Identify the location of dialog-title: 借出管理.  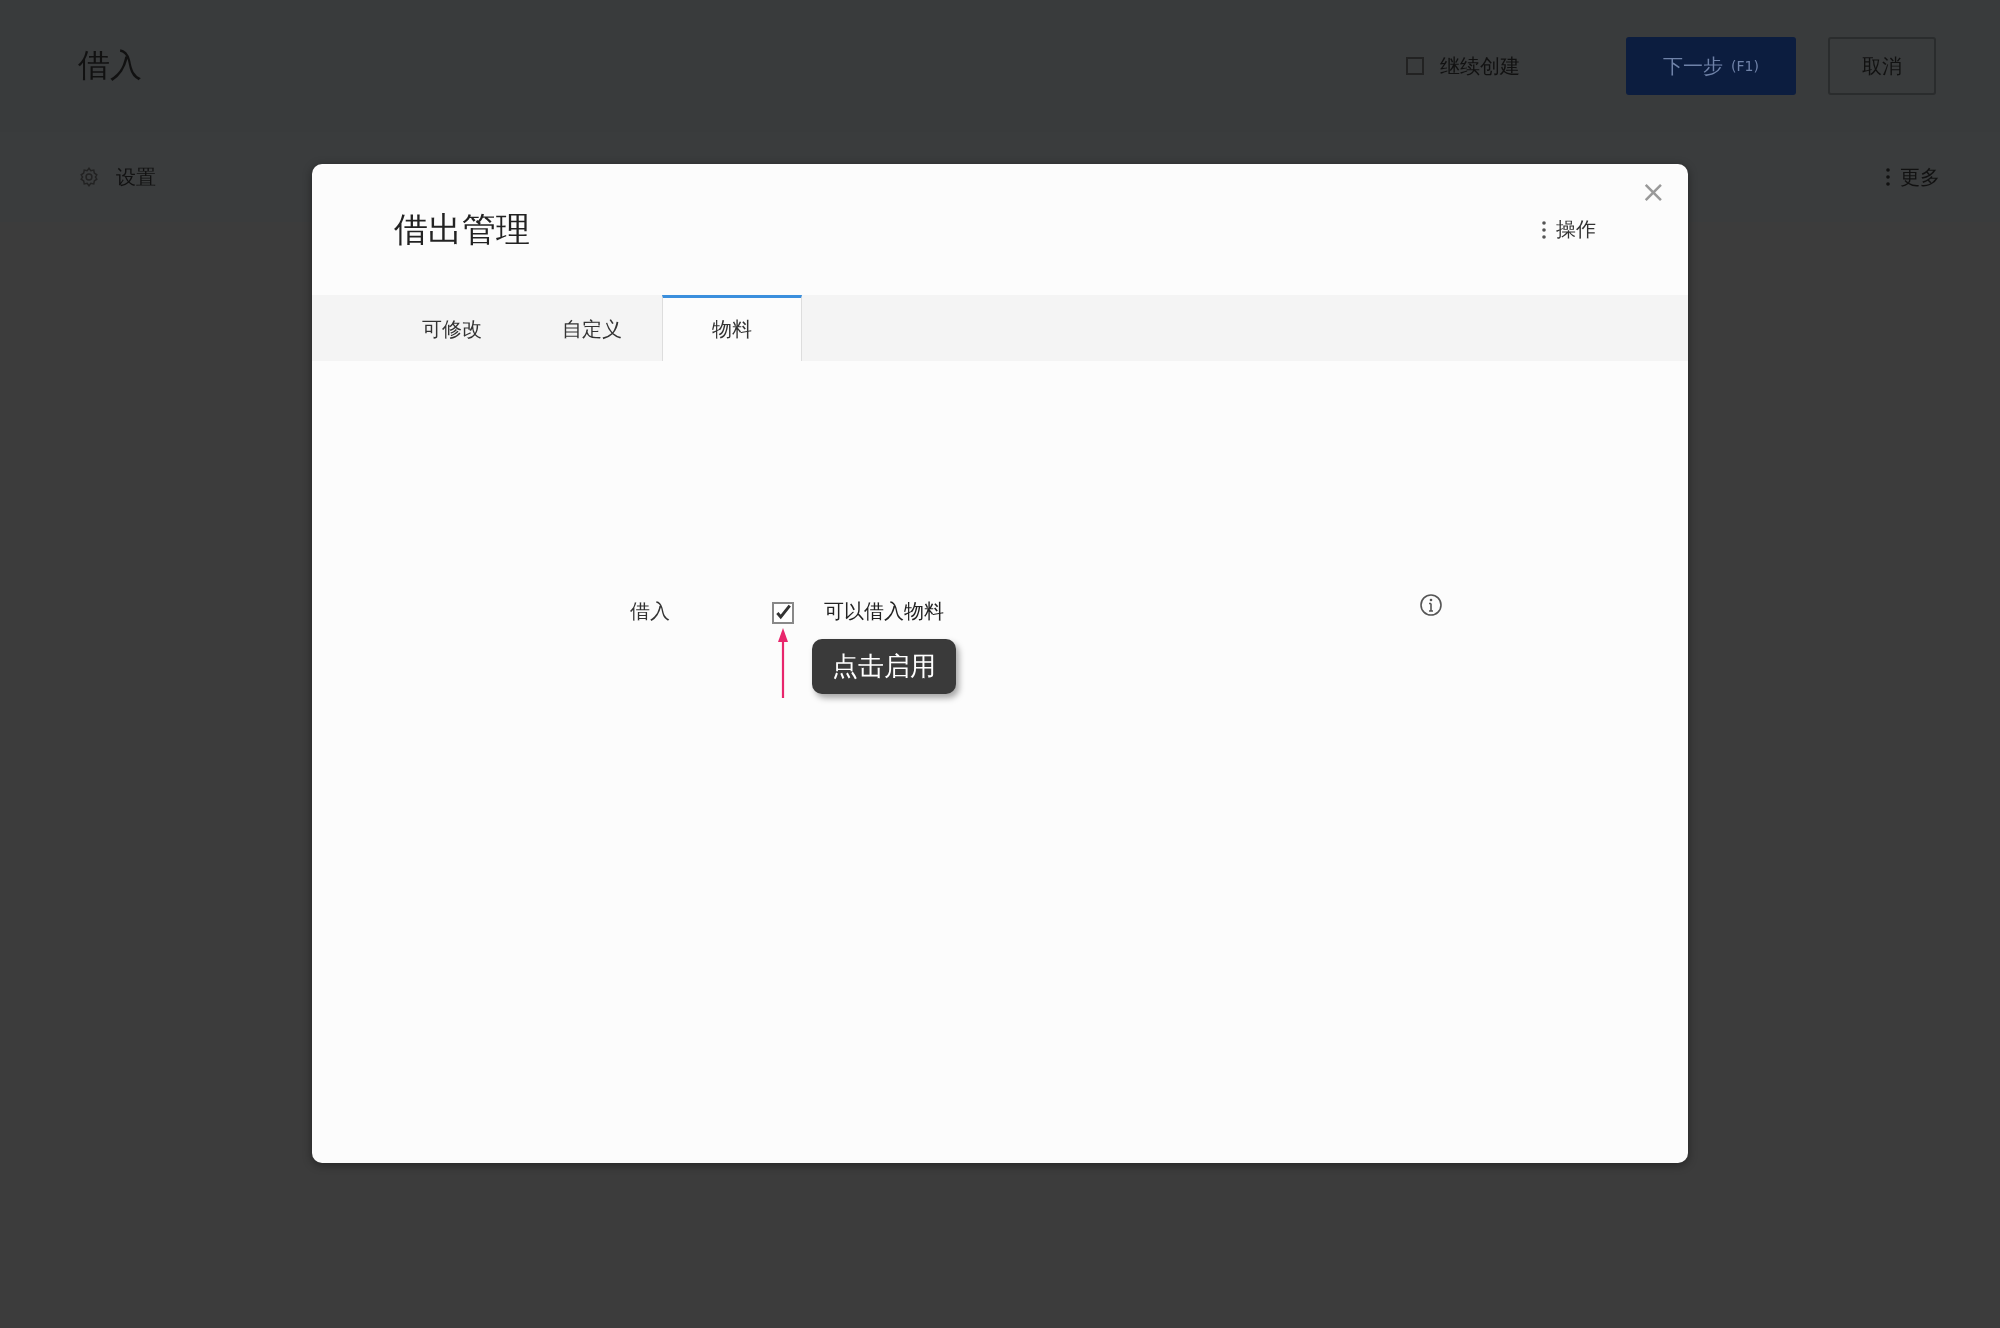
(462, 229).